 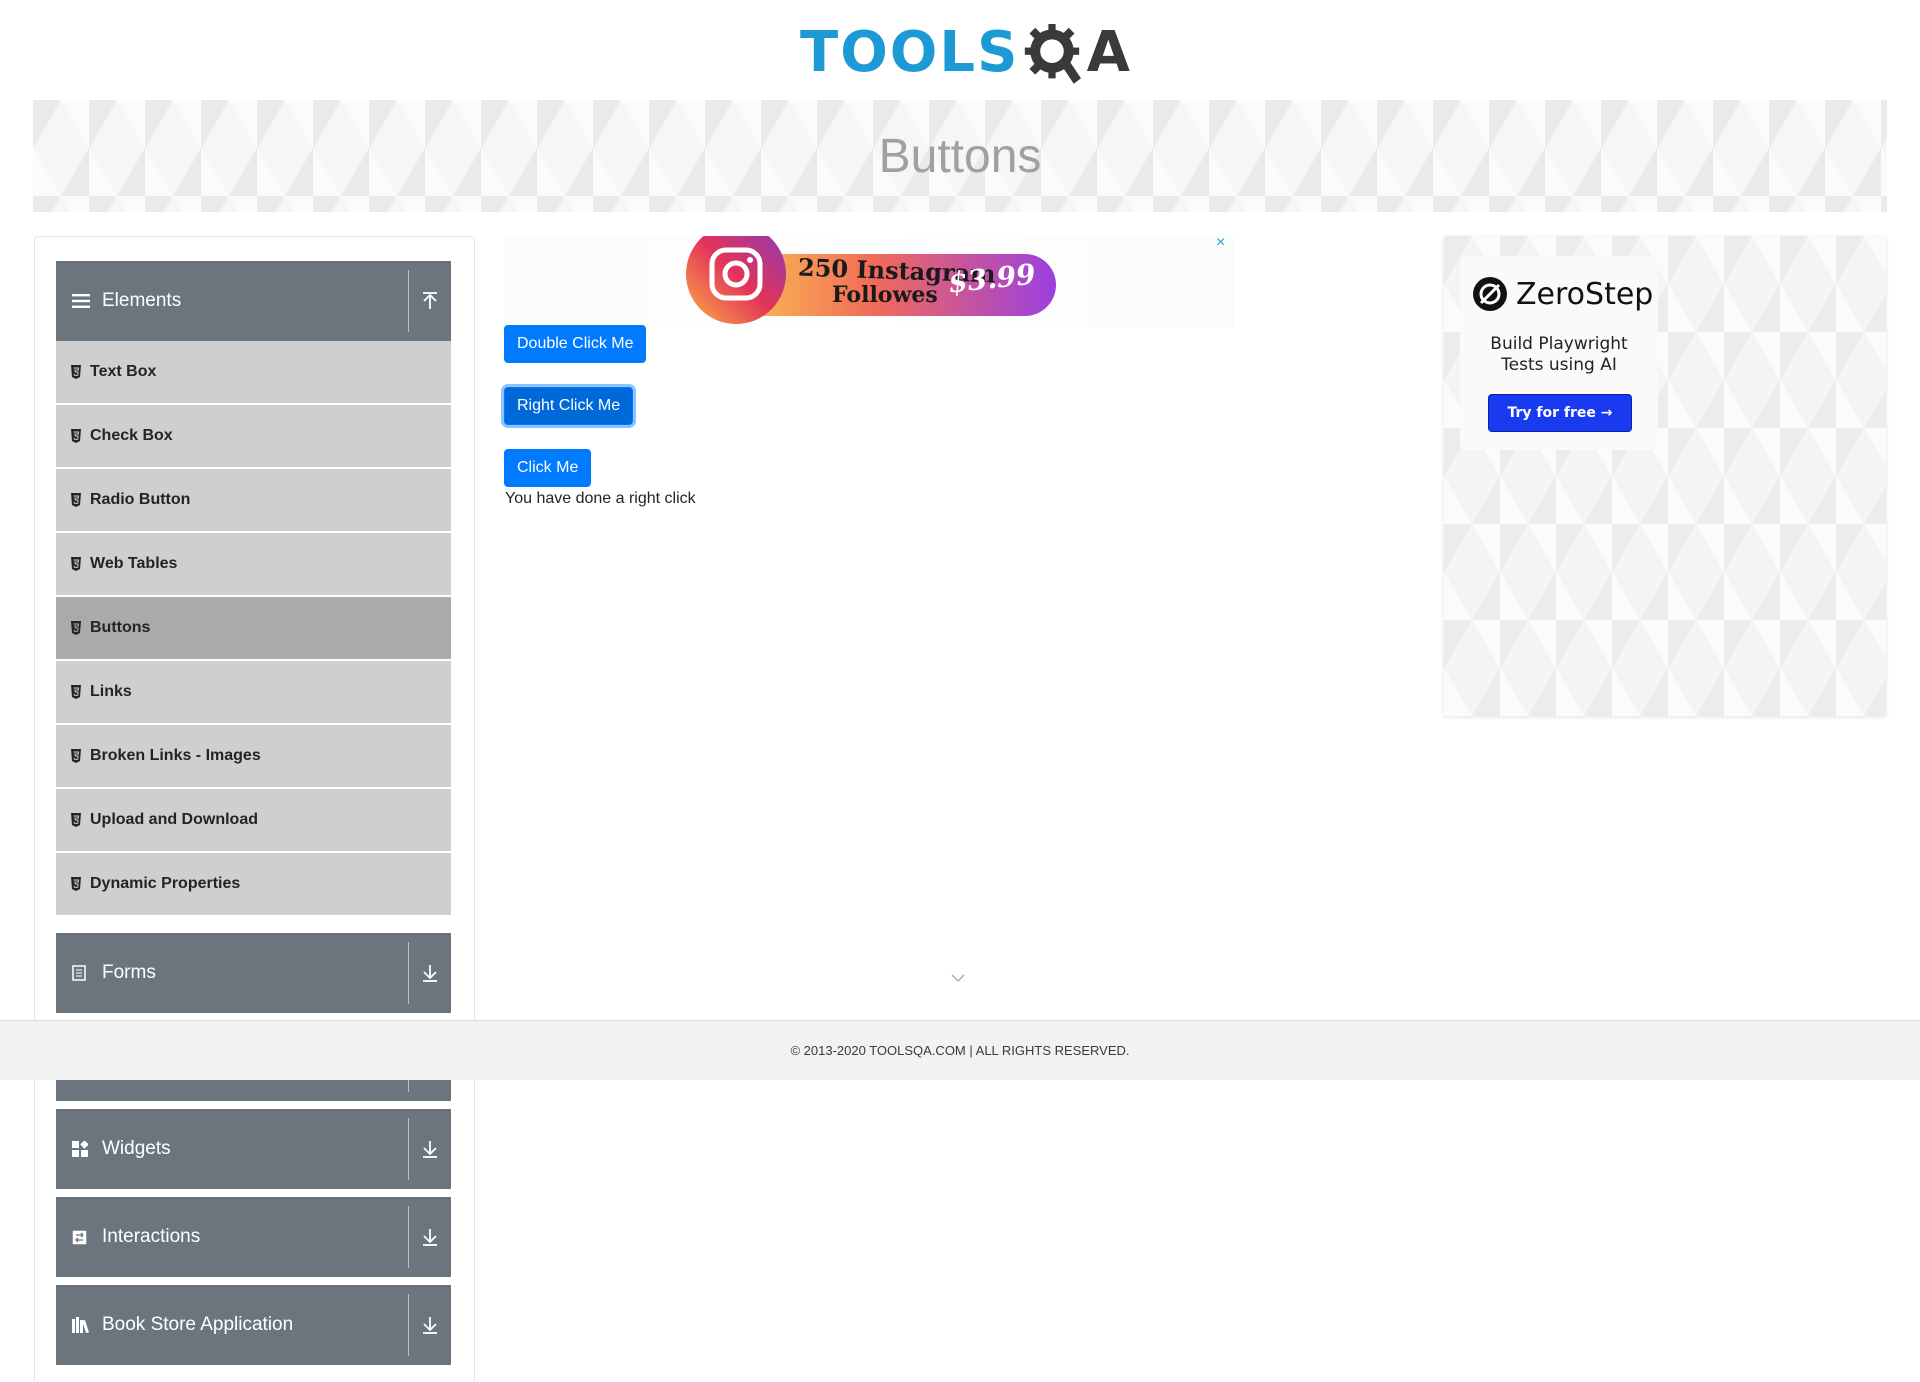 What do you see at coordinates (87, 1149) in the screenshot?
I see `widgets-icon` at bounding box center [87, 1149].